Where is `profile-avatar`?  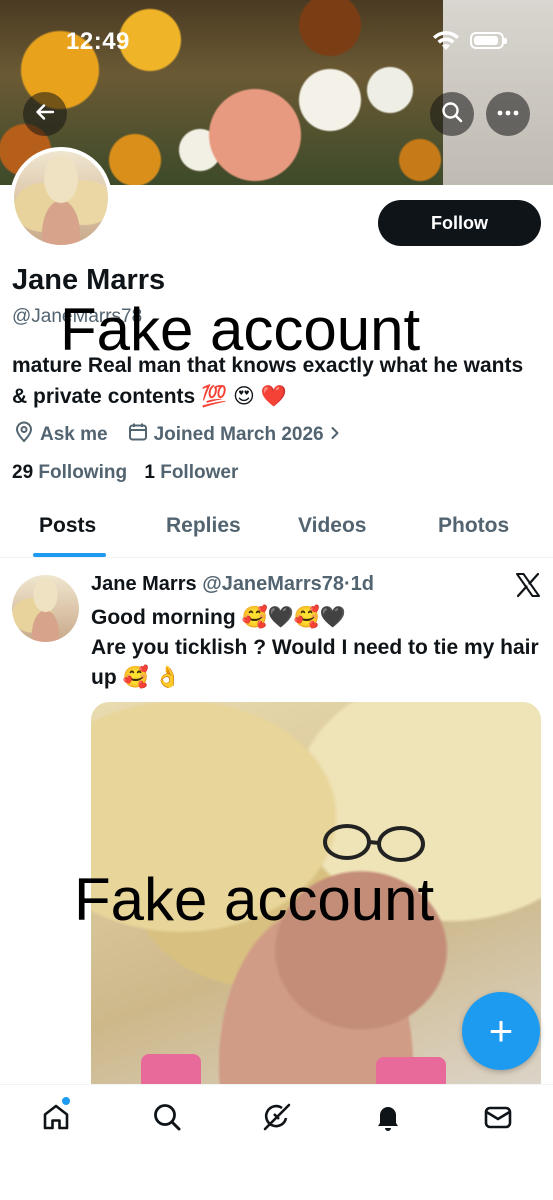
profile-avatar is located at coordinates (61, 198).